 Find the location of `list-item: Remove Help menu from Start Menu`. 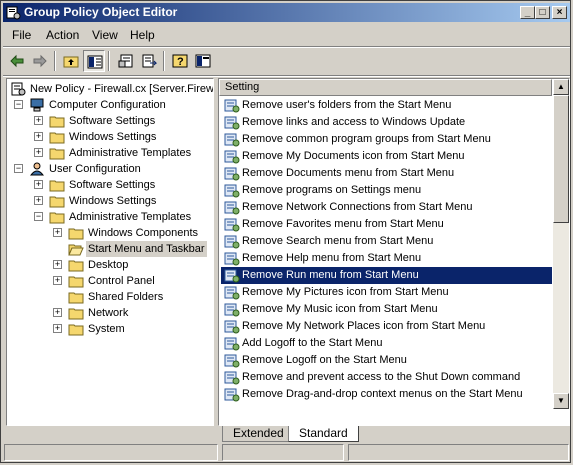

list-item: Remove Help menu from Start Menu is located at coordinates (386, 258).